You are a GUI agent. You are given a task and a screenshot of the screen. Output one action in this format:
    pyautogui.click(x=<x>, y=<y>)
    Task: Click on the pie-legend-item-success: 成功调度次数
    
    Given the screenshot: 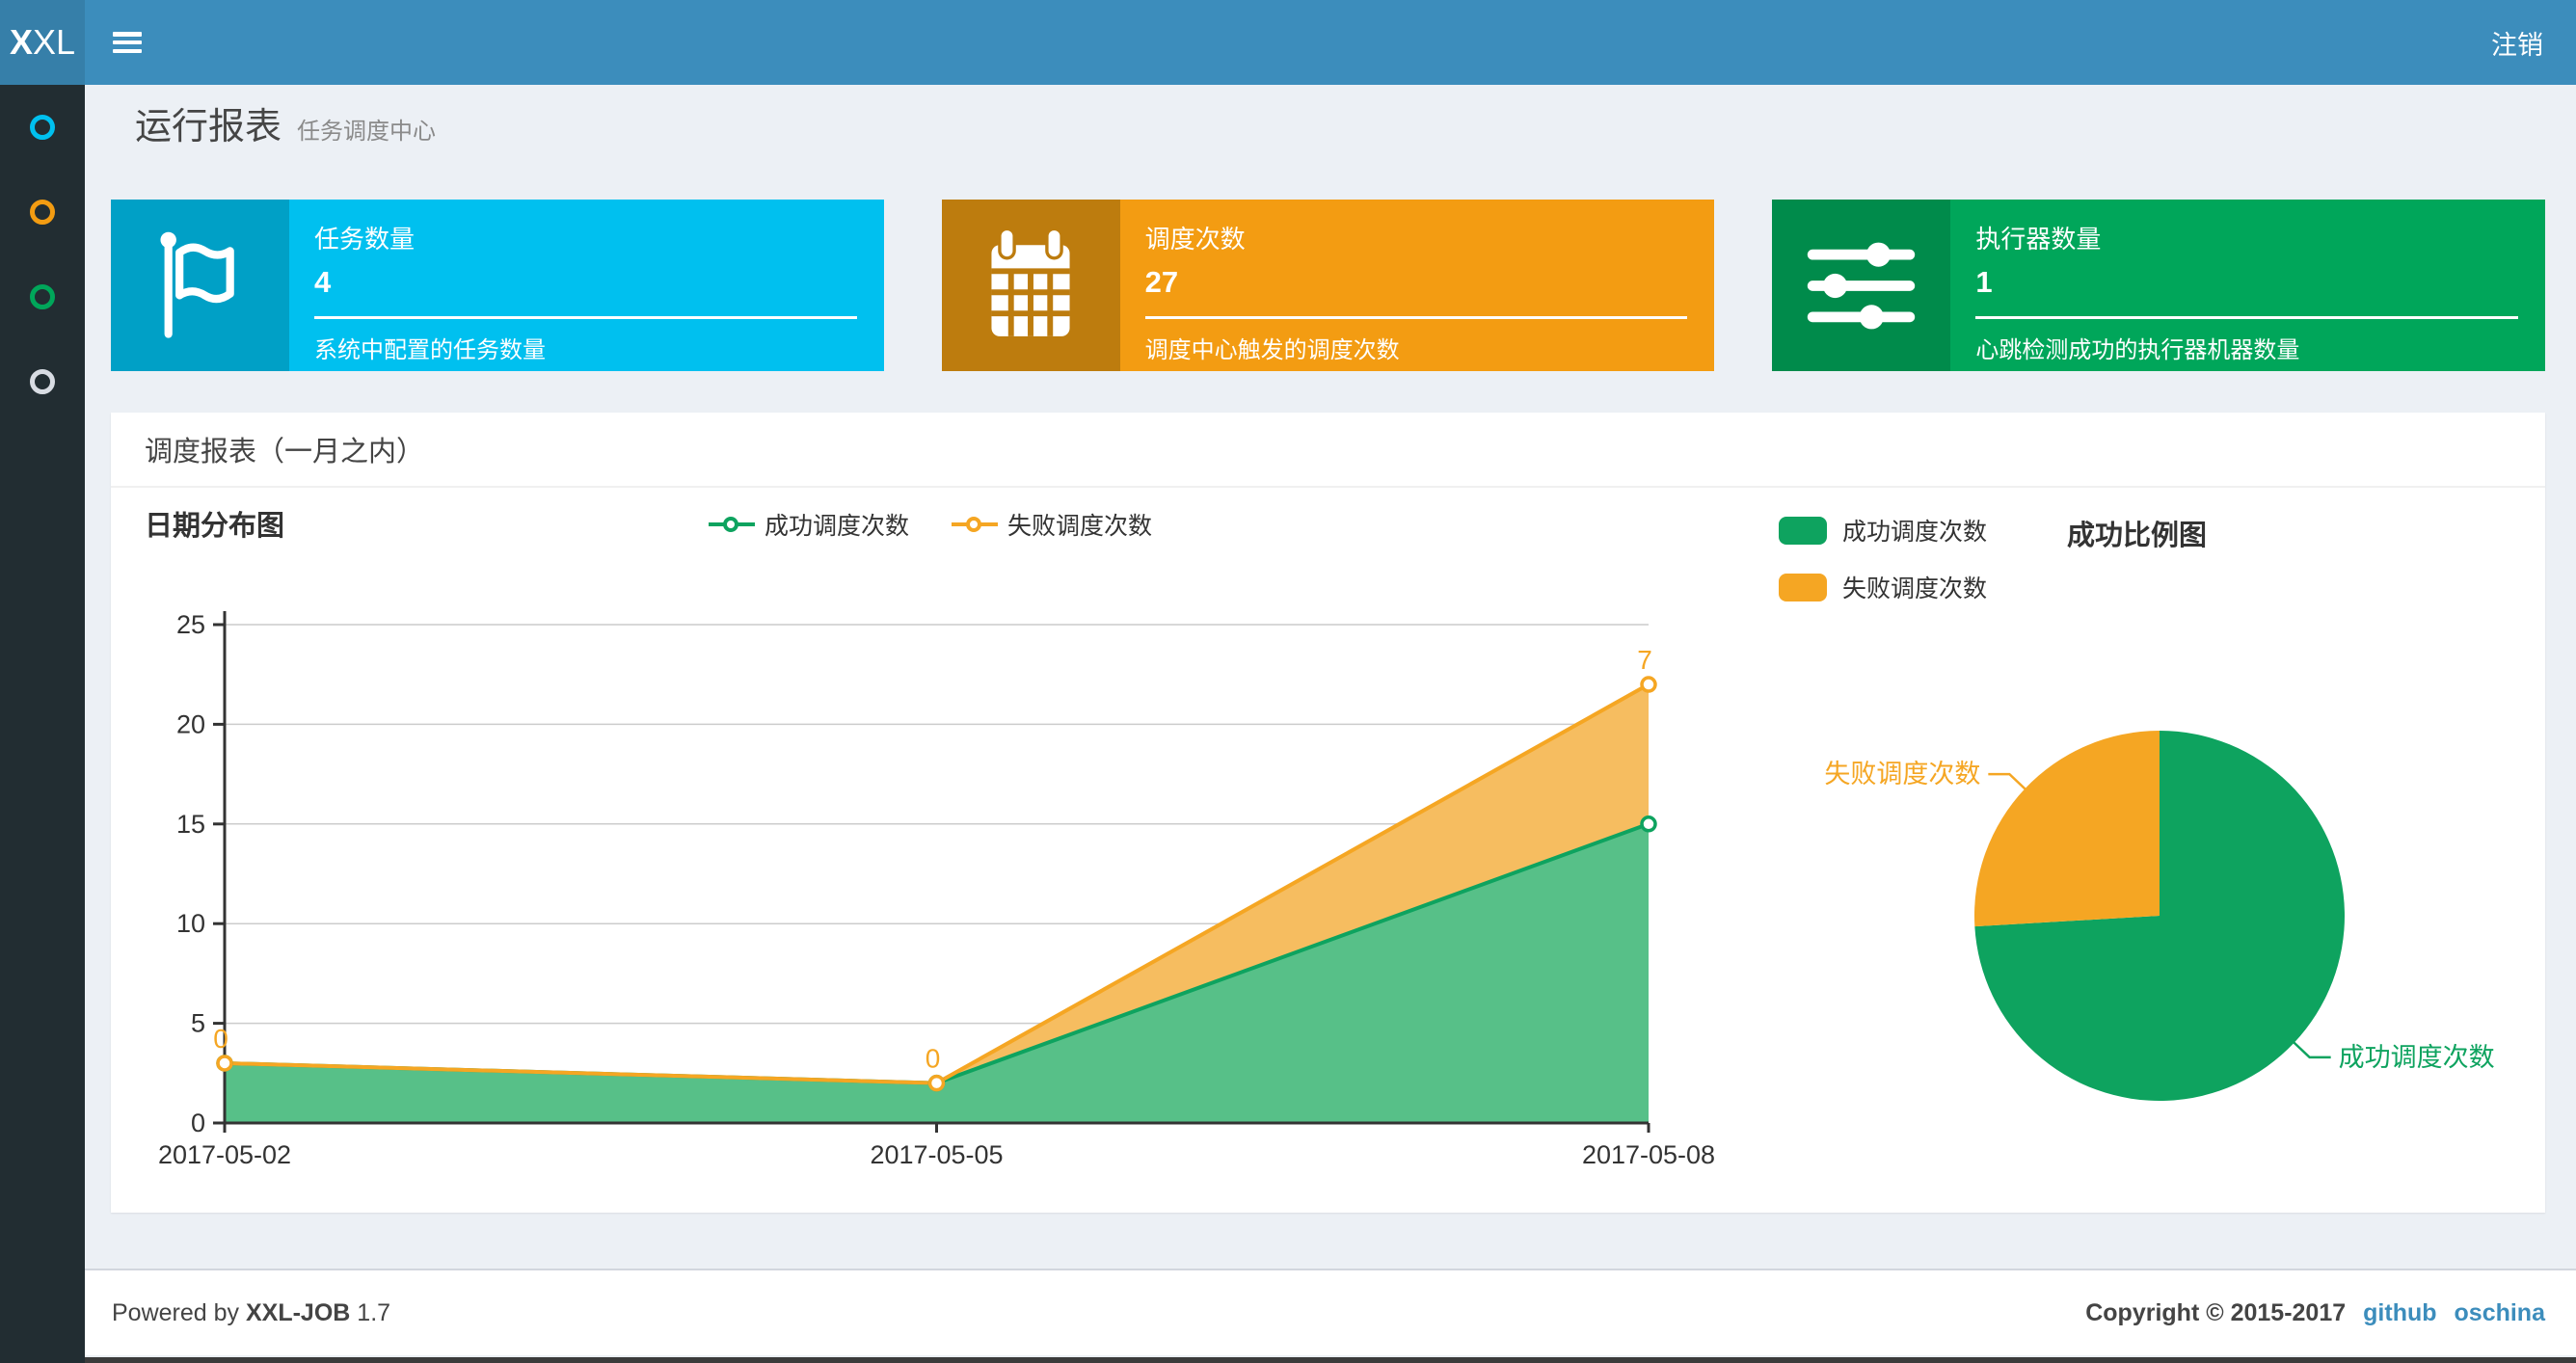 What is the action you would take?
    pyautogui.click(x=1883, y=530)
    